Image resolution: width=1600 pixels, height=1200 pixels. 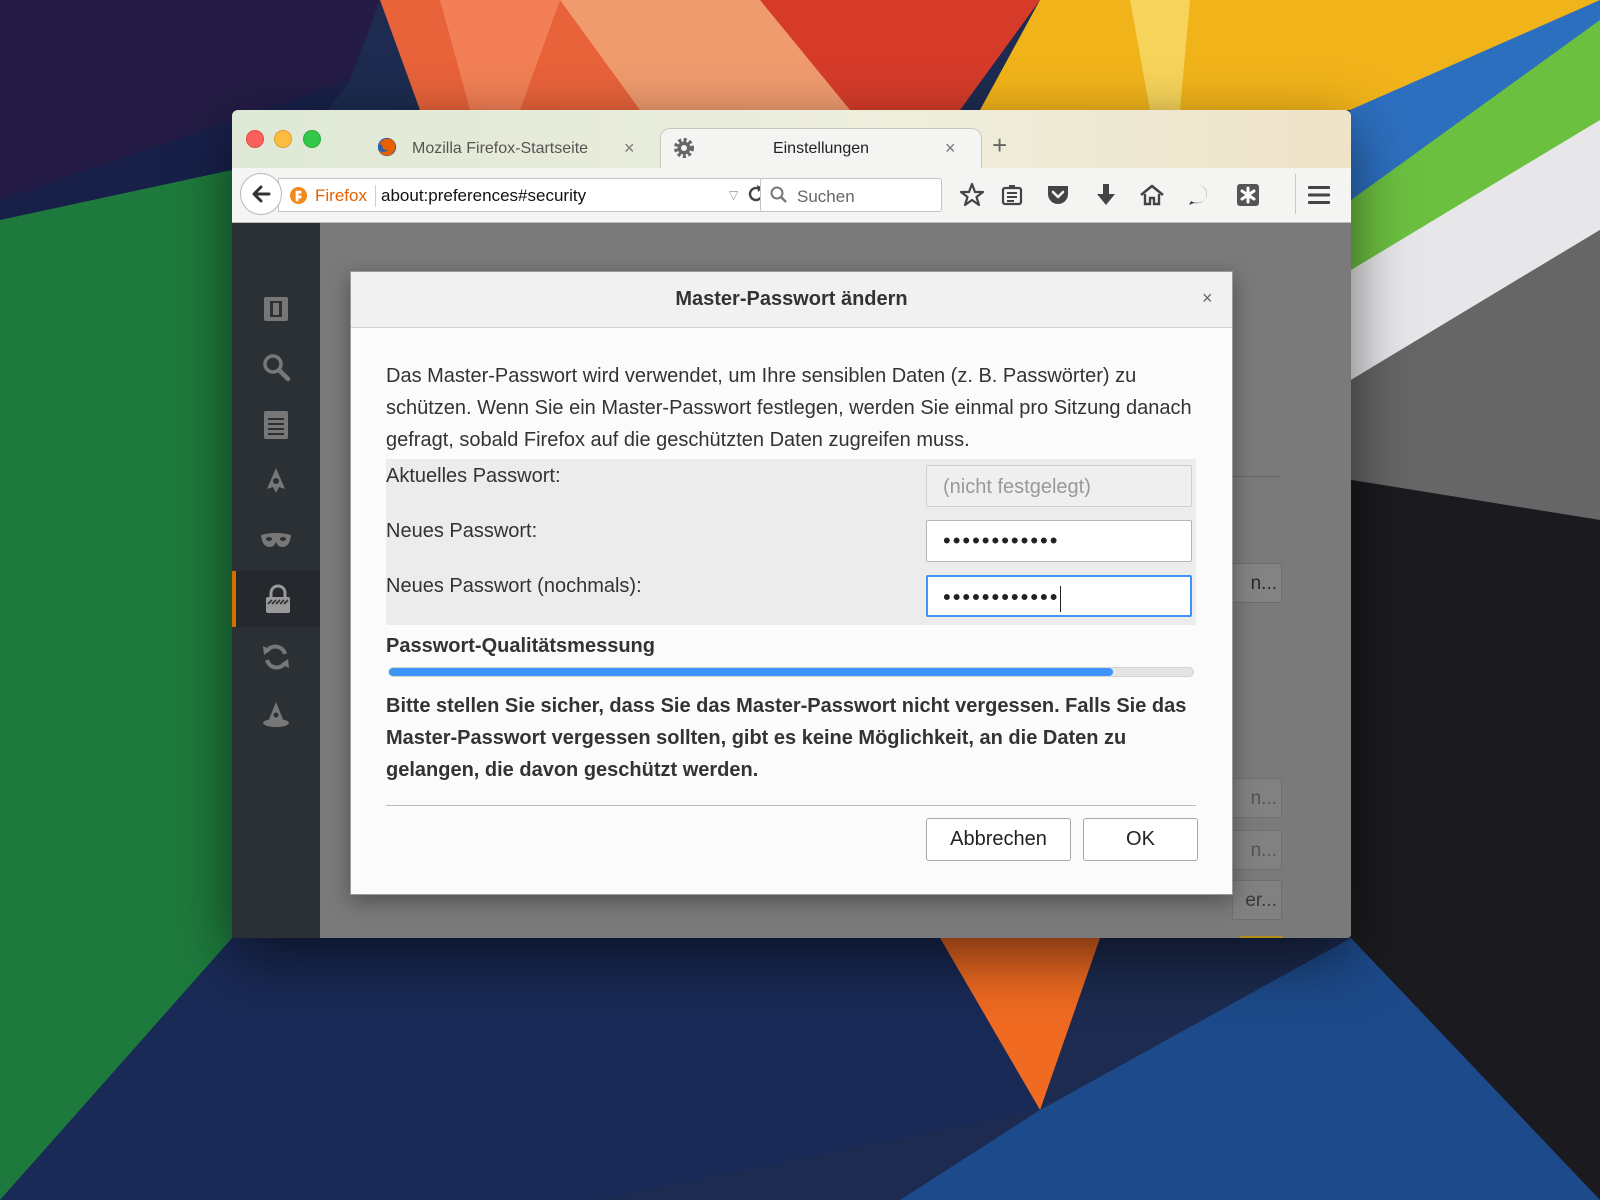 I want to click on search-placeholder: Suchen, so click(x=826, y=196).